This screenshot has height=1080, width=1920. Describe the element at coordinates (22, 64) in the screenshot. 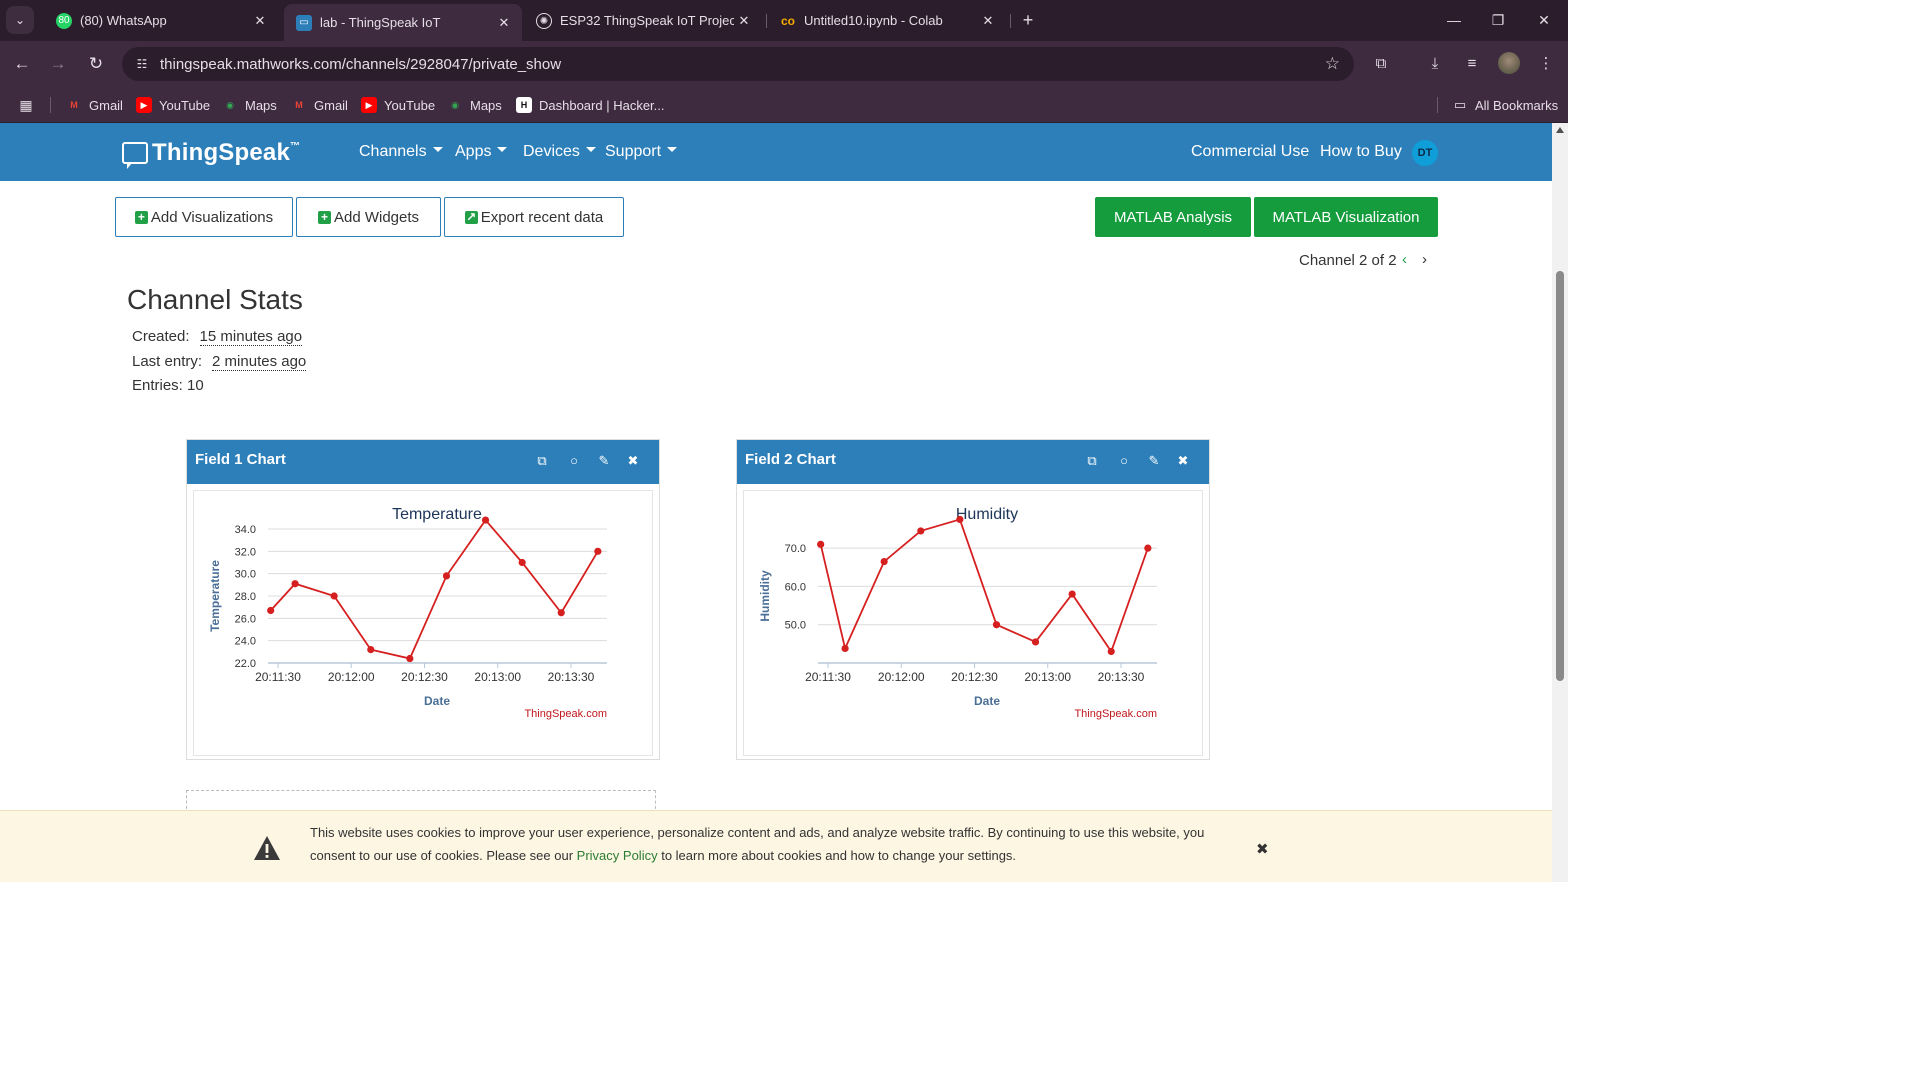

I see `back-icon: ←` at that location.